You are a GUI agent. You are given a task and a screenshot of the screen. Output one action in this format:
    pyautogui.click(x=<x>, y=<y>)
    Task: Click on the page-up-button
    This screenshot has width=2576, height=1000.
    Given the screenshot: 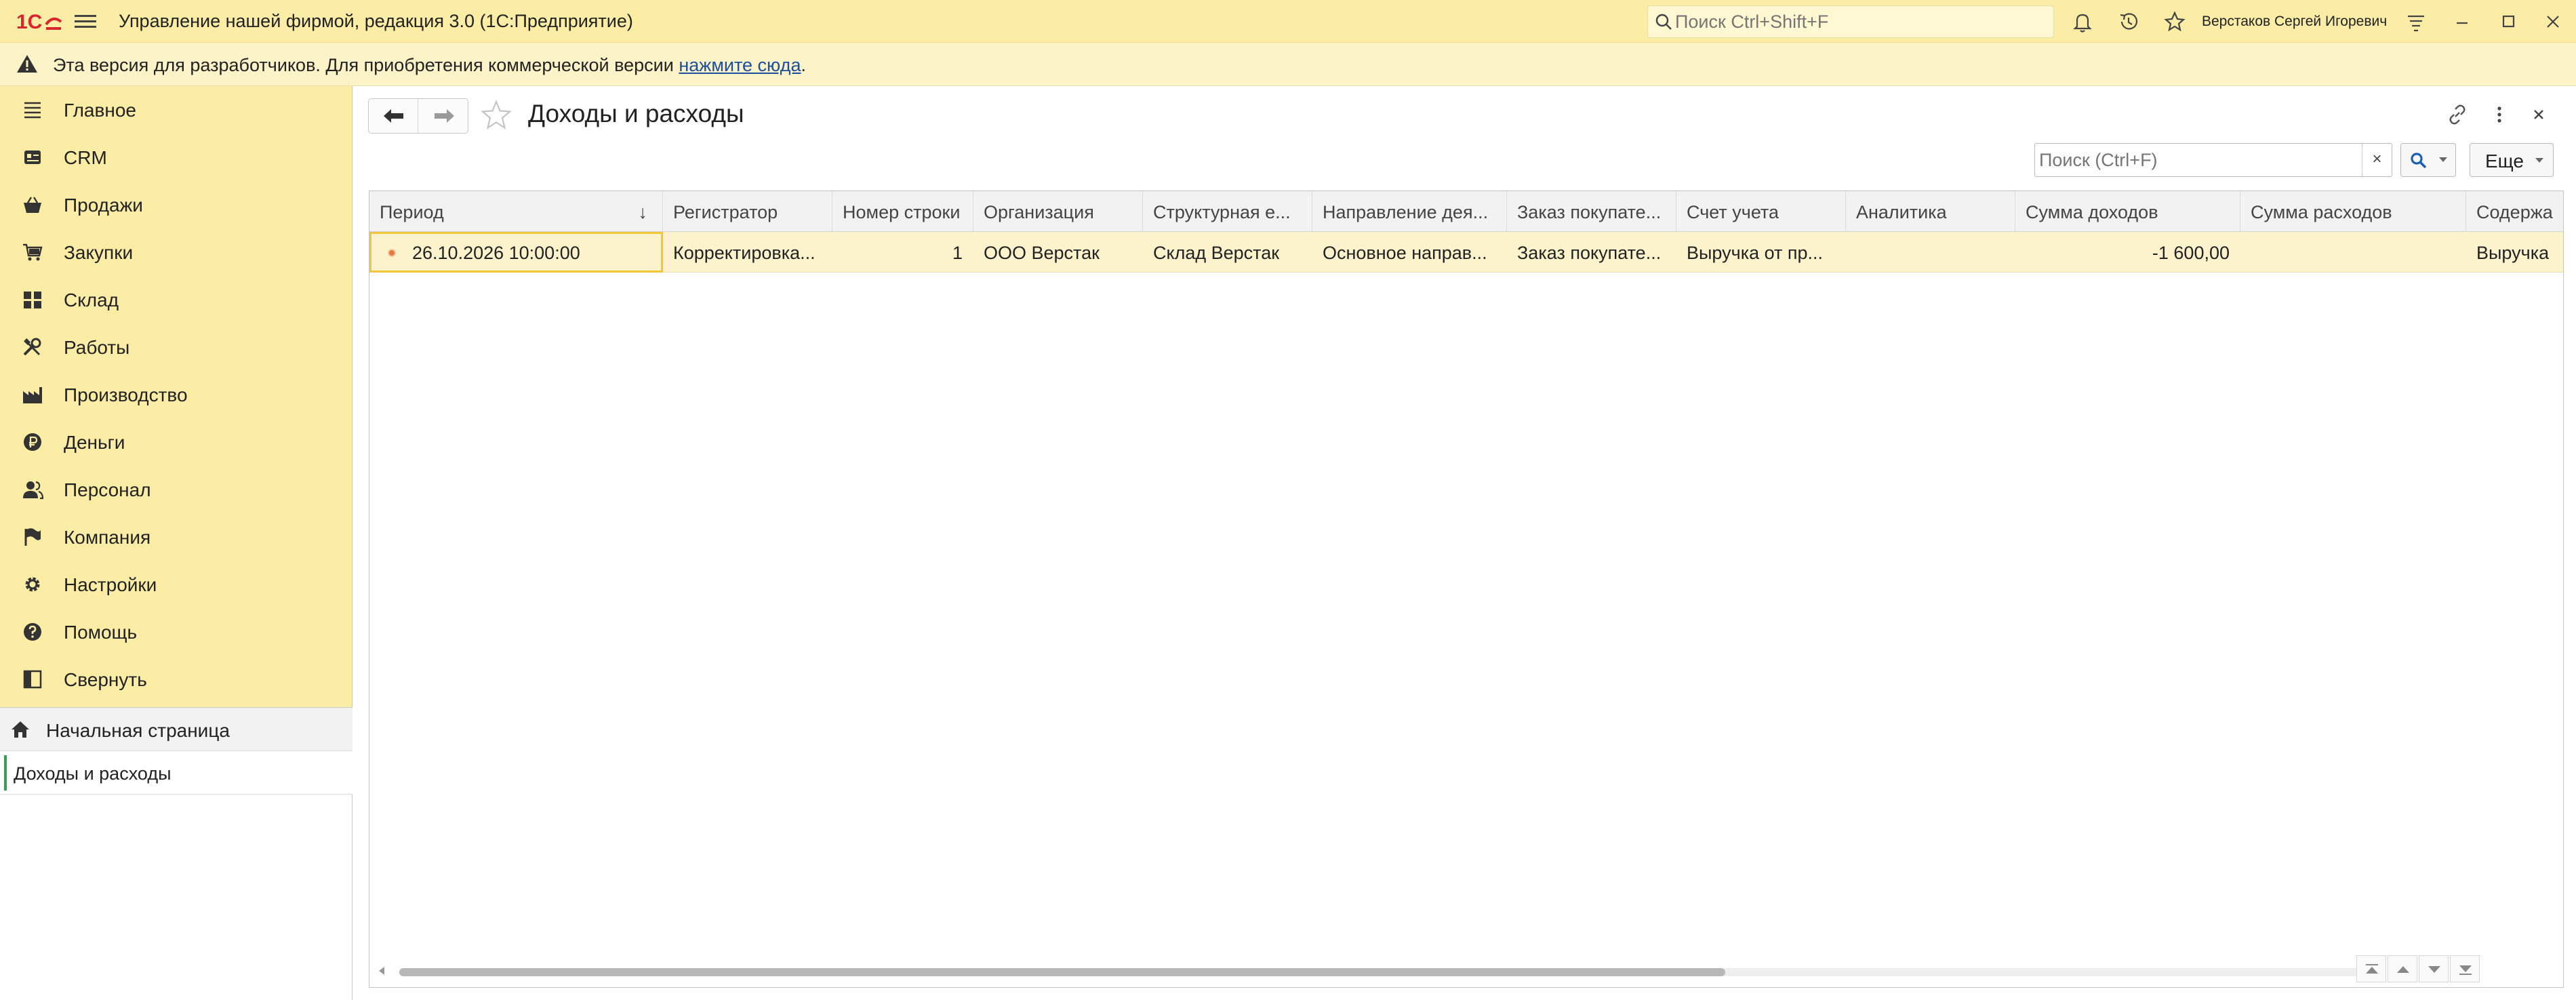 What is the action you would take?
    pyautogui.click(x=2402, y=968)
    